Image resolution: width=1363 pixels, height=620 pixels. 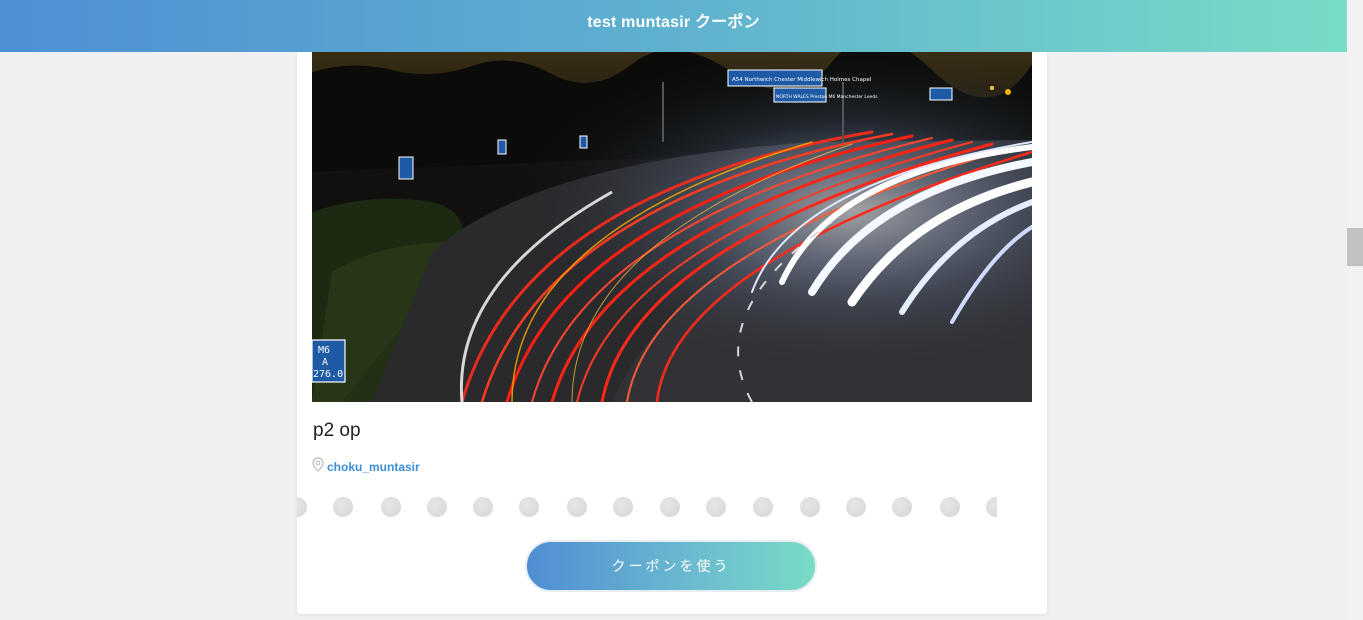 I want to click on stamp-slots, so click(x=647, y=507).